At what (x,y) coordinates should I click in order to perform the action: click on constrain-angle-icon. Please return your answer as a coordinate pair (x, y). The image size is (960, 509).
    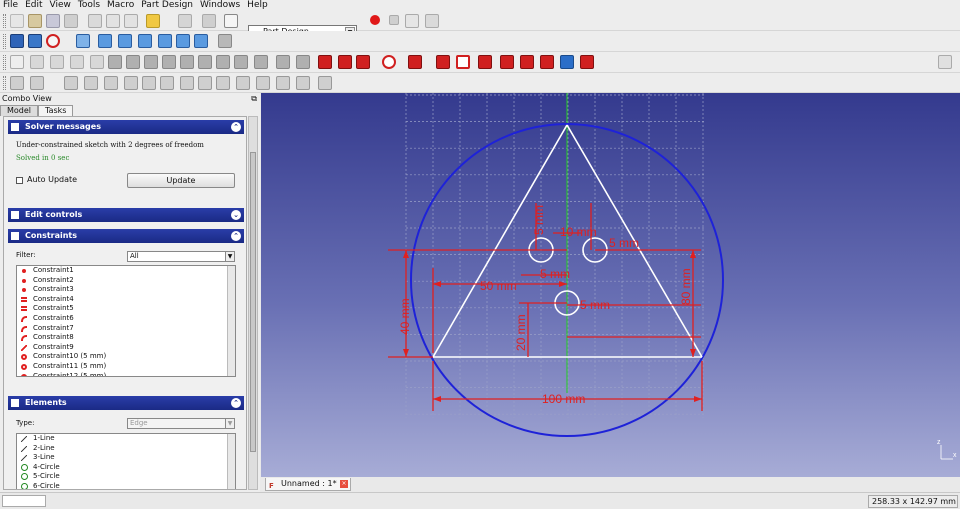
    Looking at the image, I should click on (283, 83).